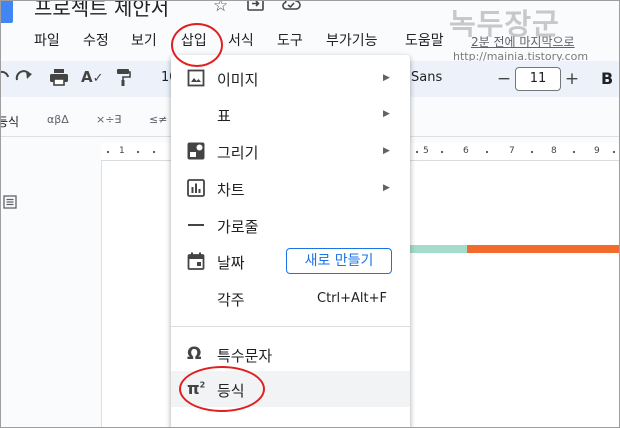 This screenshot has width=620, height=428. I want to click on menu-tools: 도구, so click(290, 40).